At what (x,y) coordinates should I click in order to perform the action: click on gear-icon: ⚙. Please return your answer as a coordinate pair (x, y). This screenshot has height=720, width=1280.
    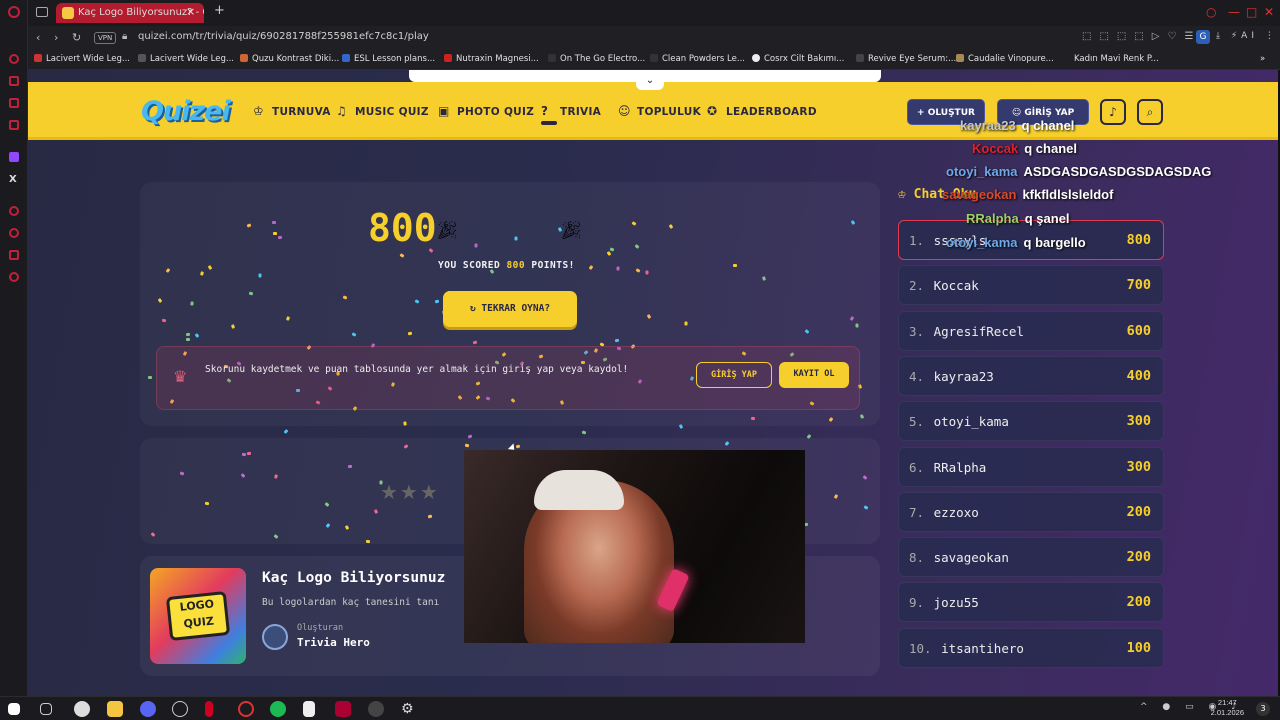
    Looking at the image, I should click on (409, 709).